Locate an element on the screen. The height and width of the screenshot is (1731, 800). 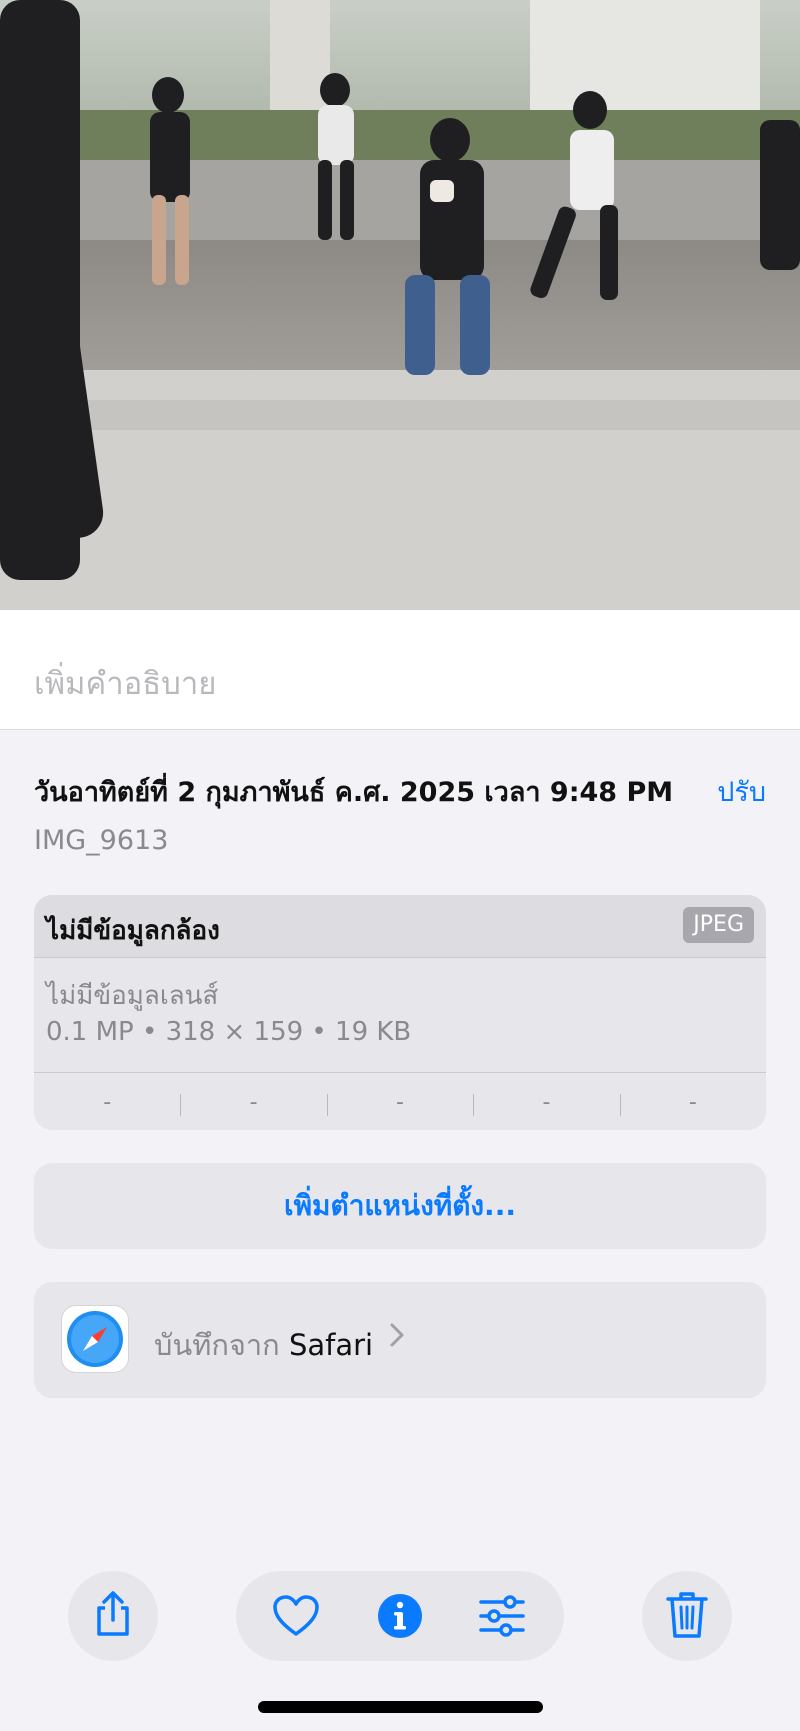
source-label: บันทึกจาก Safari is located at coordinates (263, 1345).